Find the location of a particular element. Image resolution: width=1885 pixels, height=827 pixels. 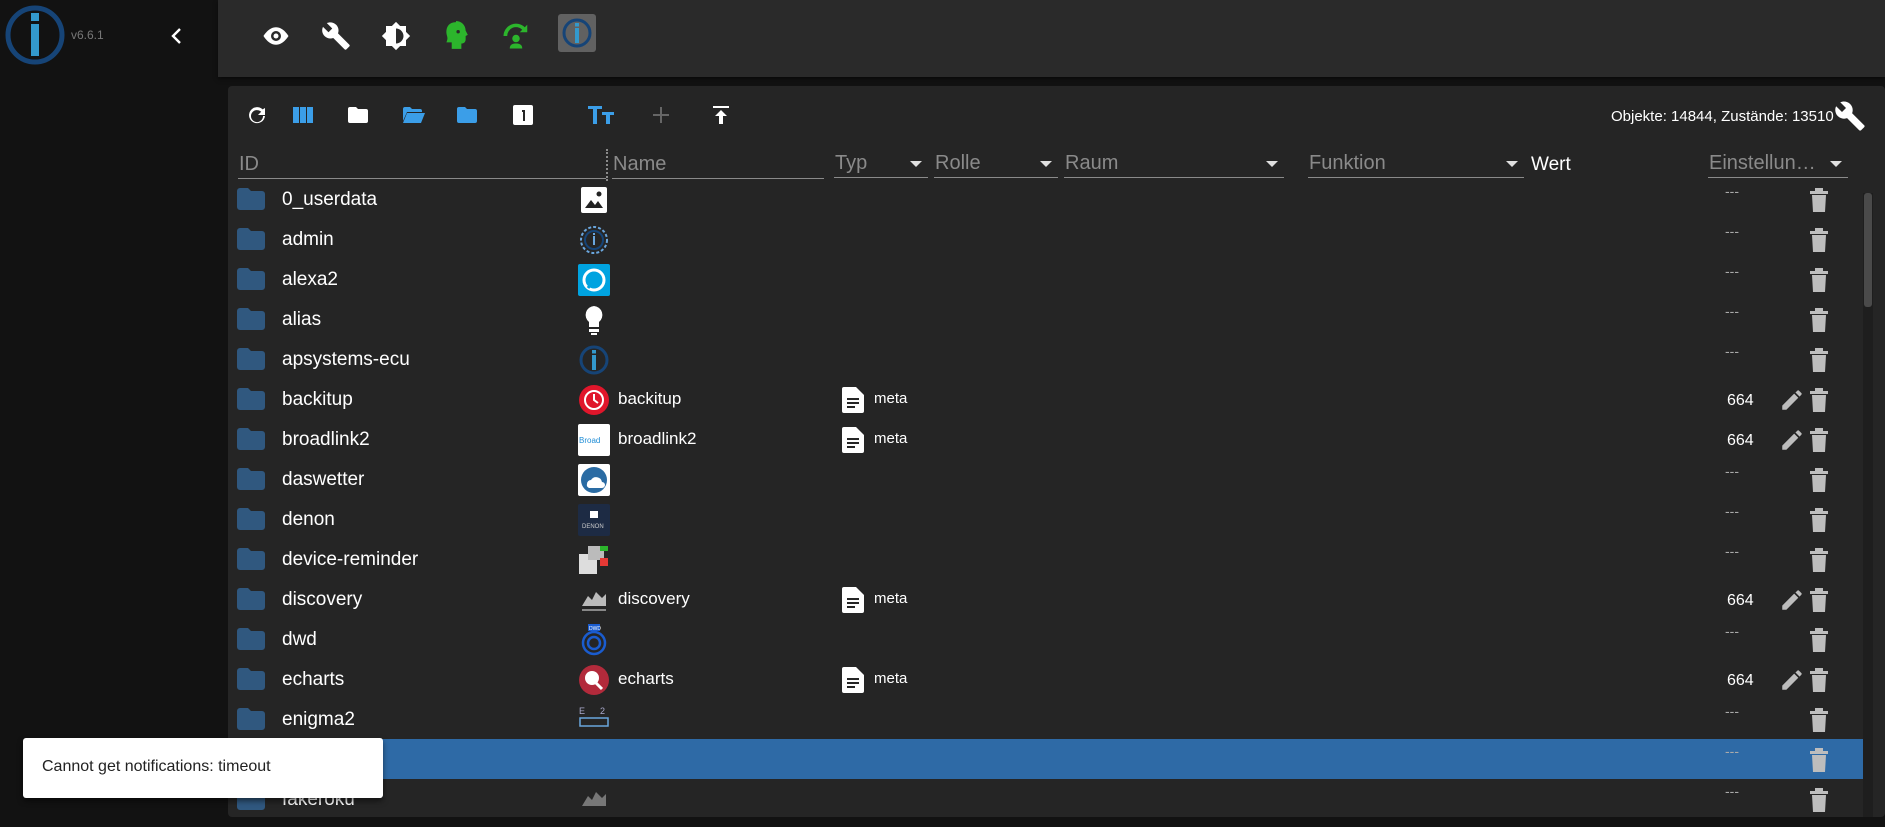

tree-row: alexa2 --- is located at coordinates (1050, 279).